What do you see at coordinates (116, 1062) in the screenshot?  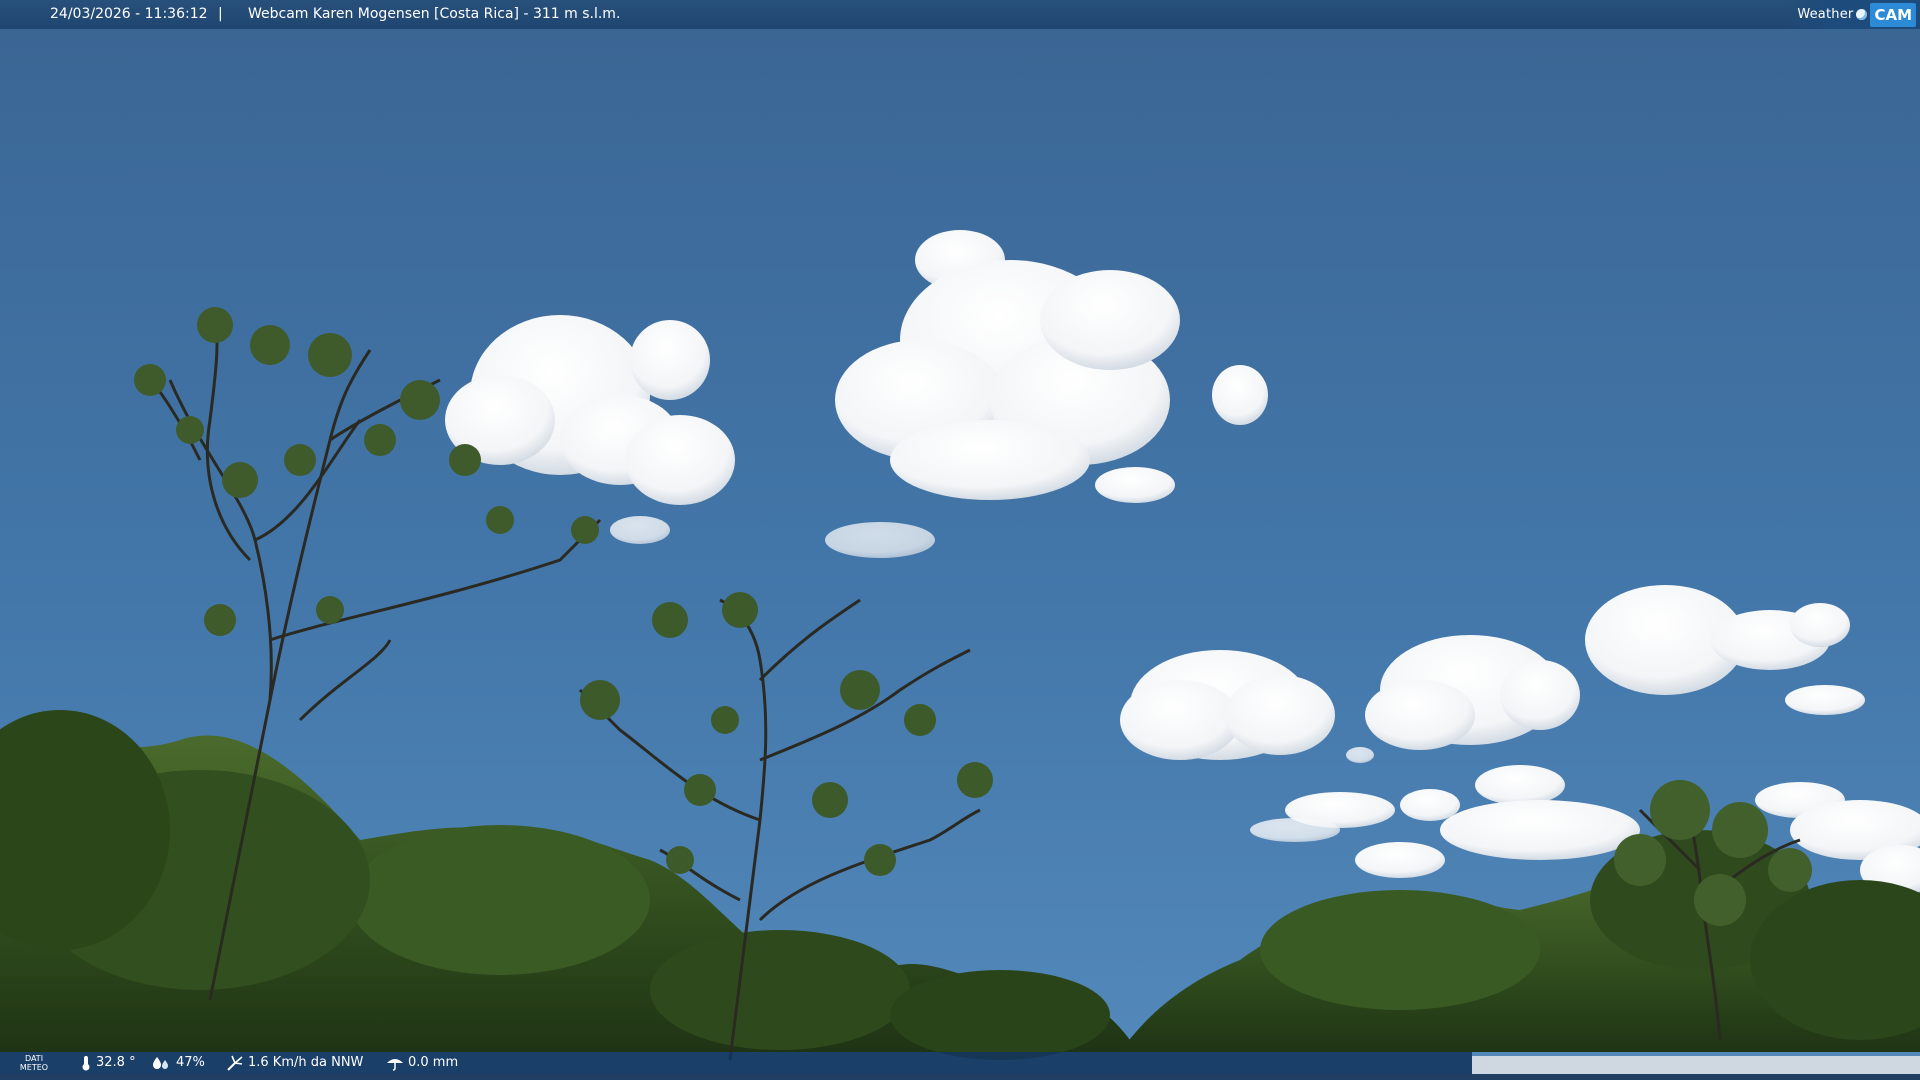 I see `temperature-value: 32.8 °` at bounding box center [116, 1062].